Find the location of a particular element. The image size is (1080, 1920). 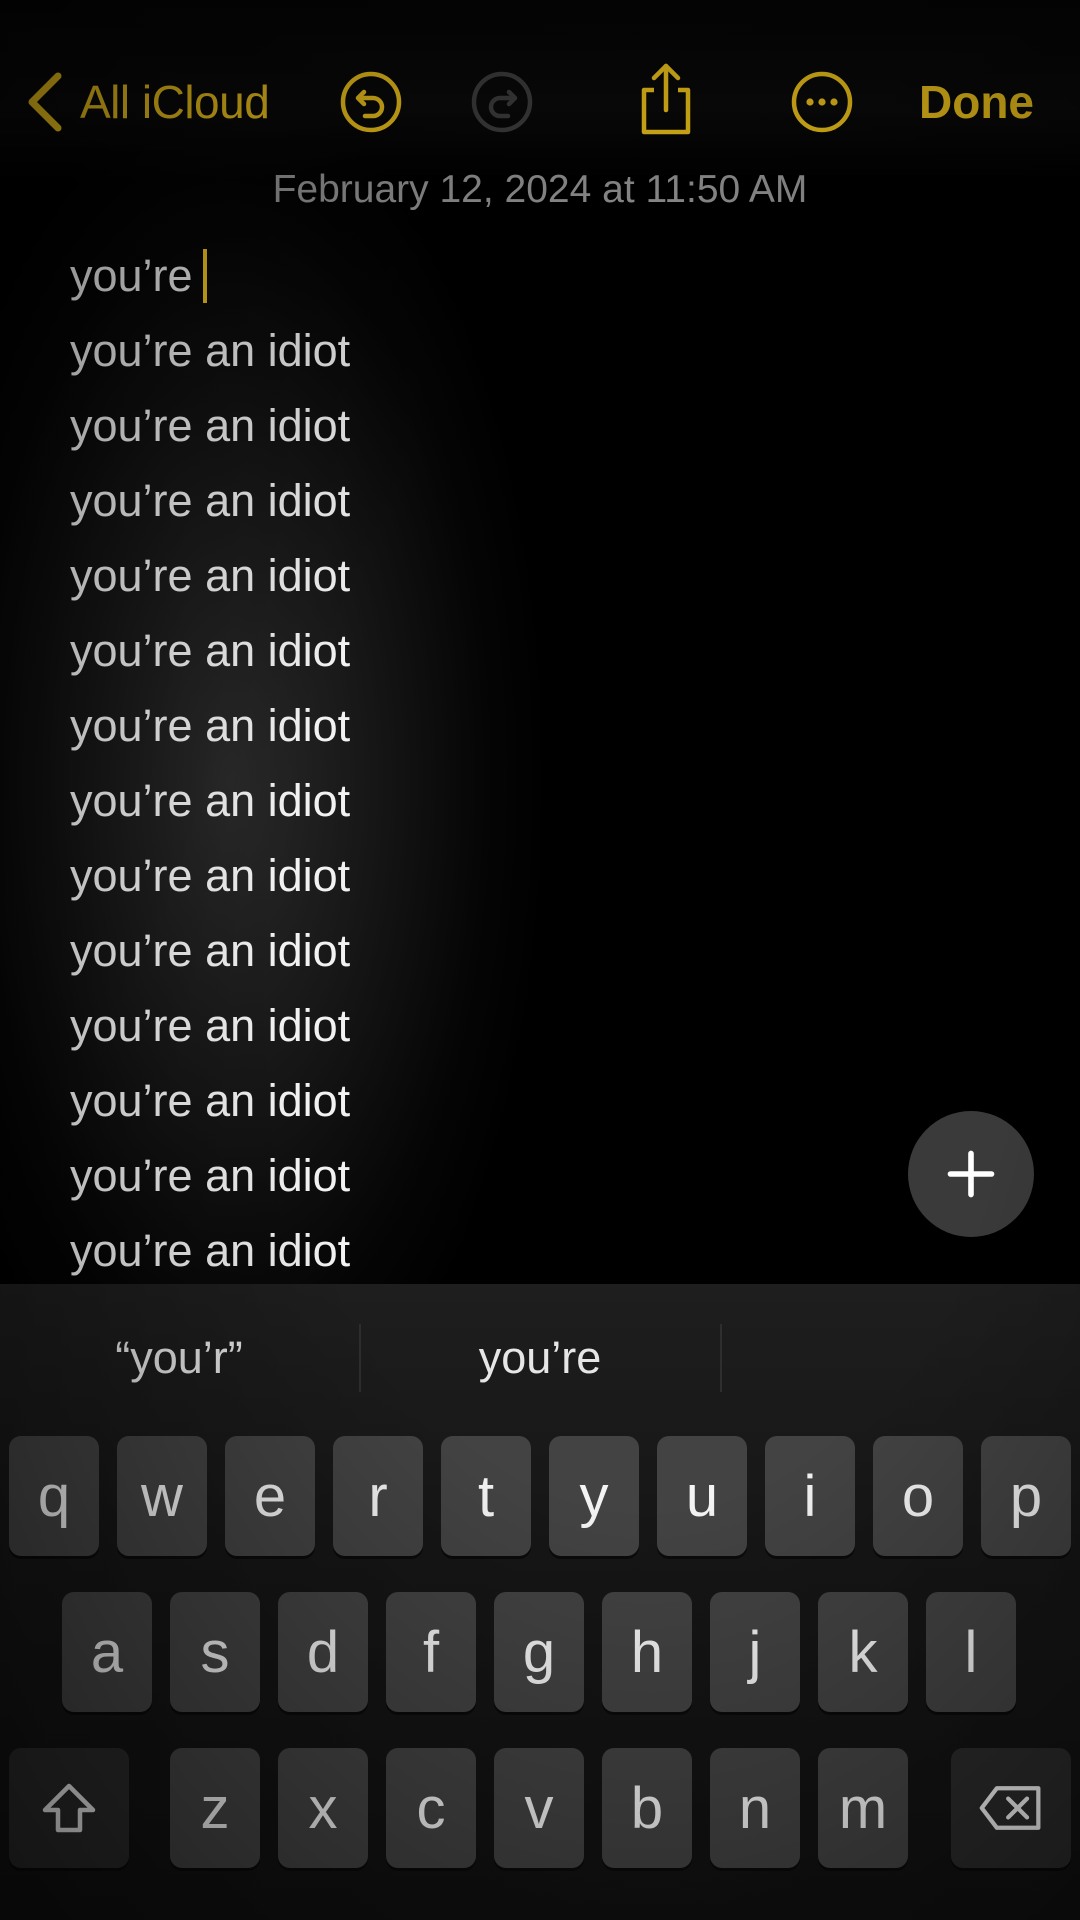

key-i: i is located at coordinates (810, 1496).